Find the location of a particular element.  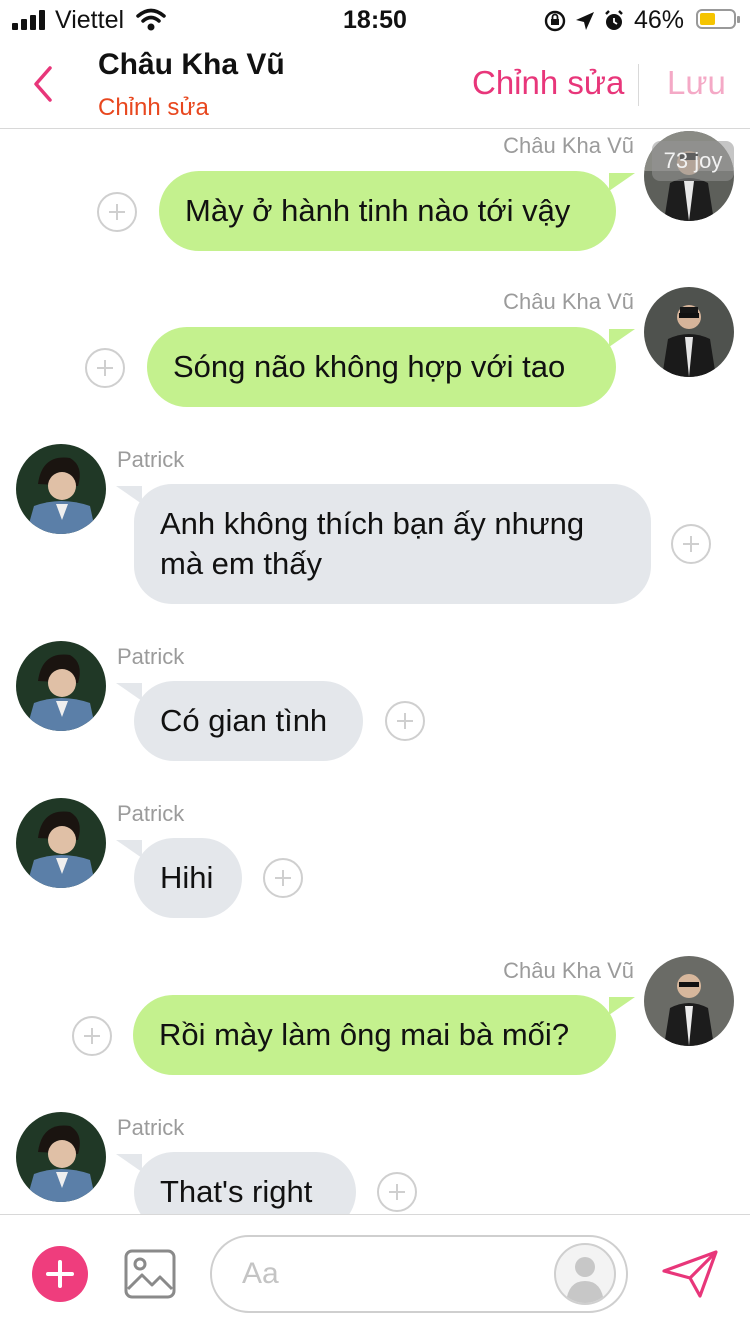

input-placeholder: Aa is located at coordinates (260, 1273).